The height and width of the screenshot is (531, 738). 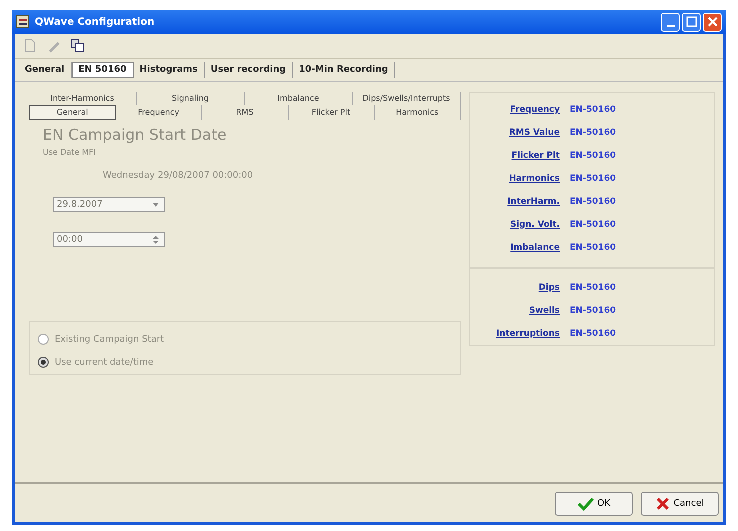 I want to click on maximize-button, so click(x=691, y=22).